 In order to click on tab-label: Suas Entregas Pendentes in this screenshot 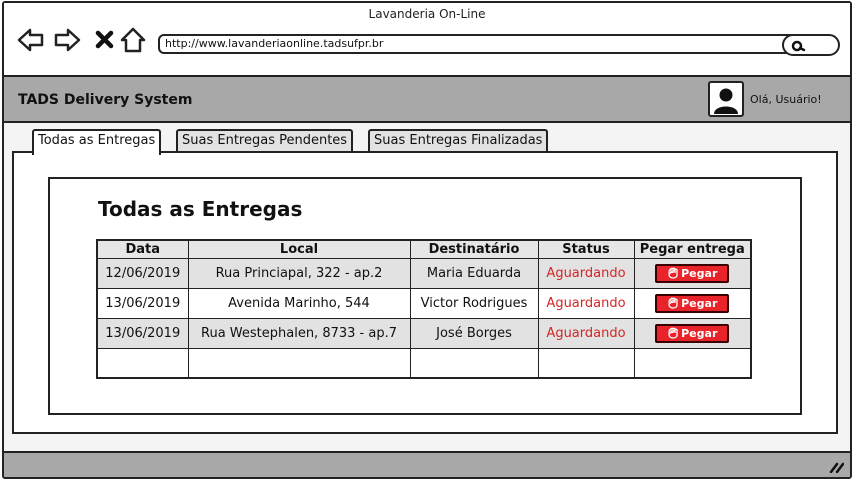, I will do `click(265, 140)`.